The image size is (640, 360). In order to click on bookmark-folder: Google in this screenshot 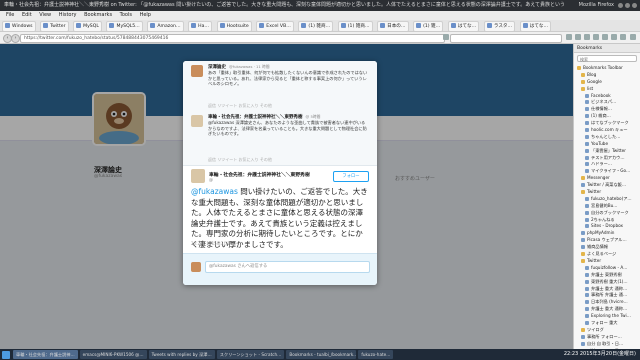, I will do `click(608, 82)`.